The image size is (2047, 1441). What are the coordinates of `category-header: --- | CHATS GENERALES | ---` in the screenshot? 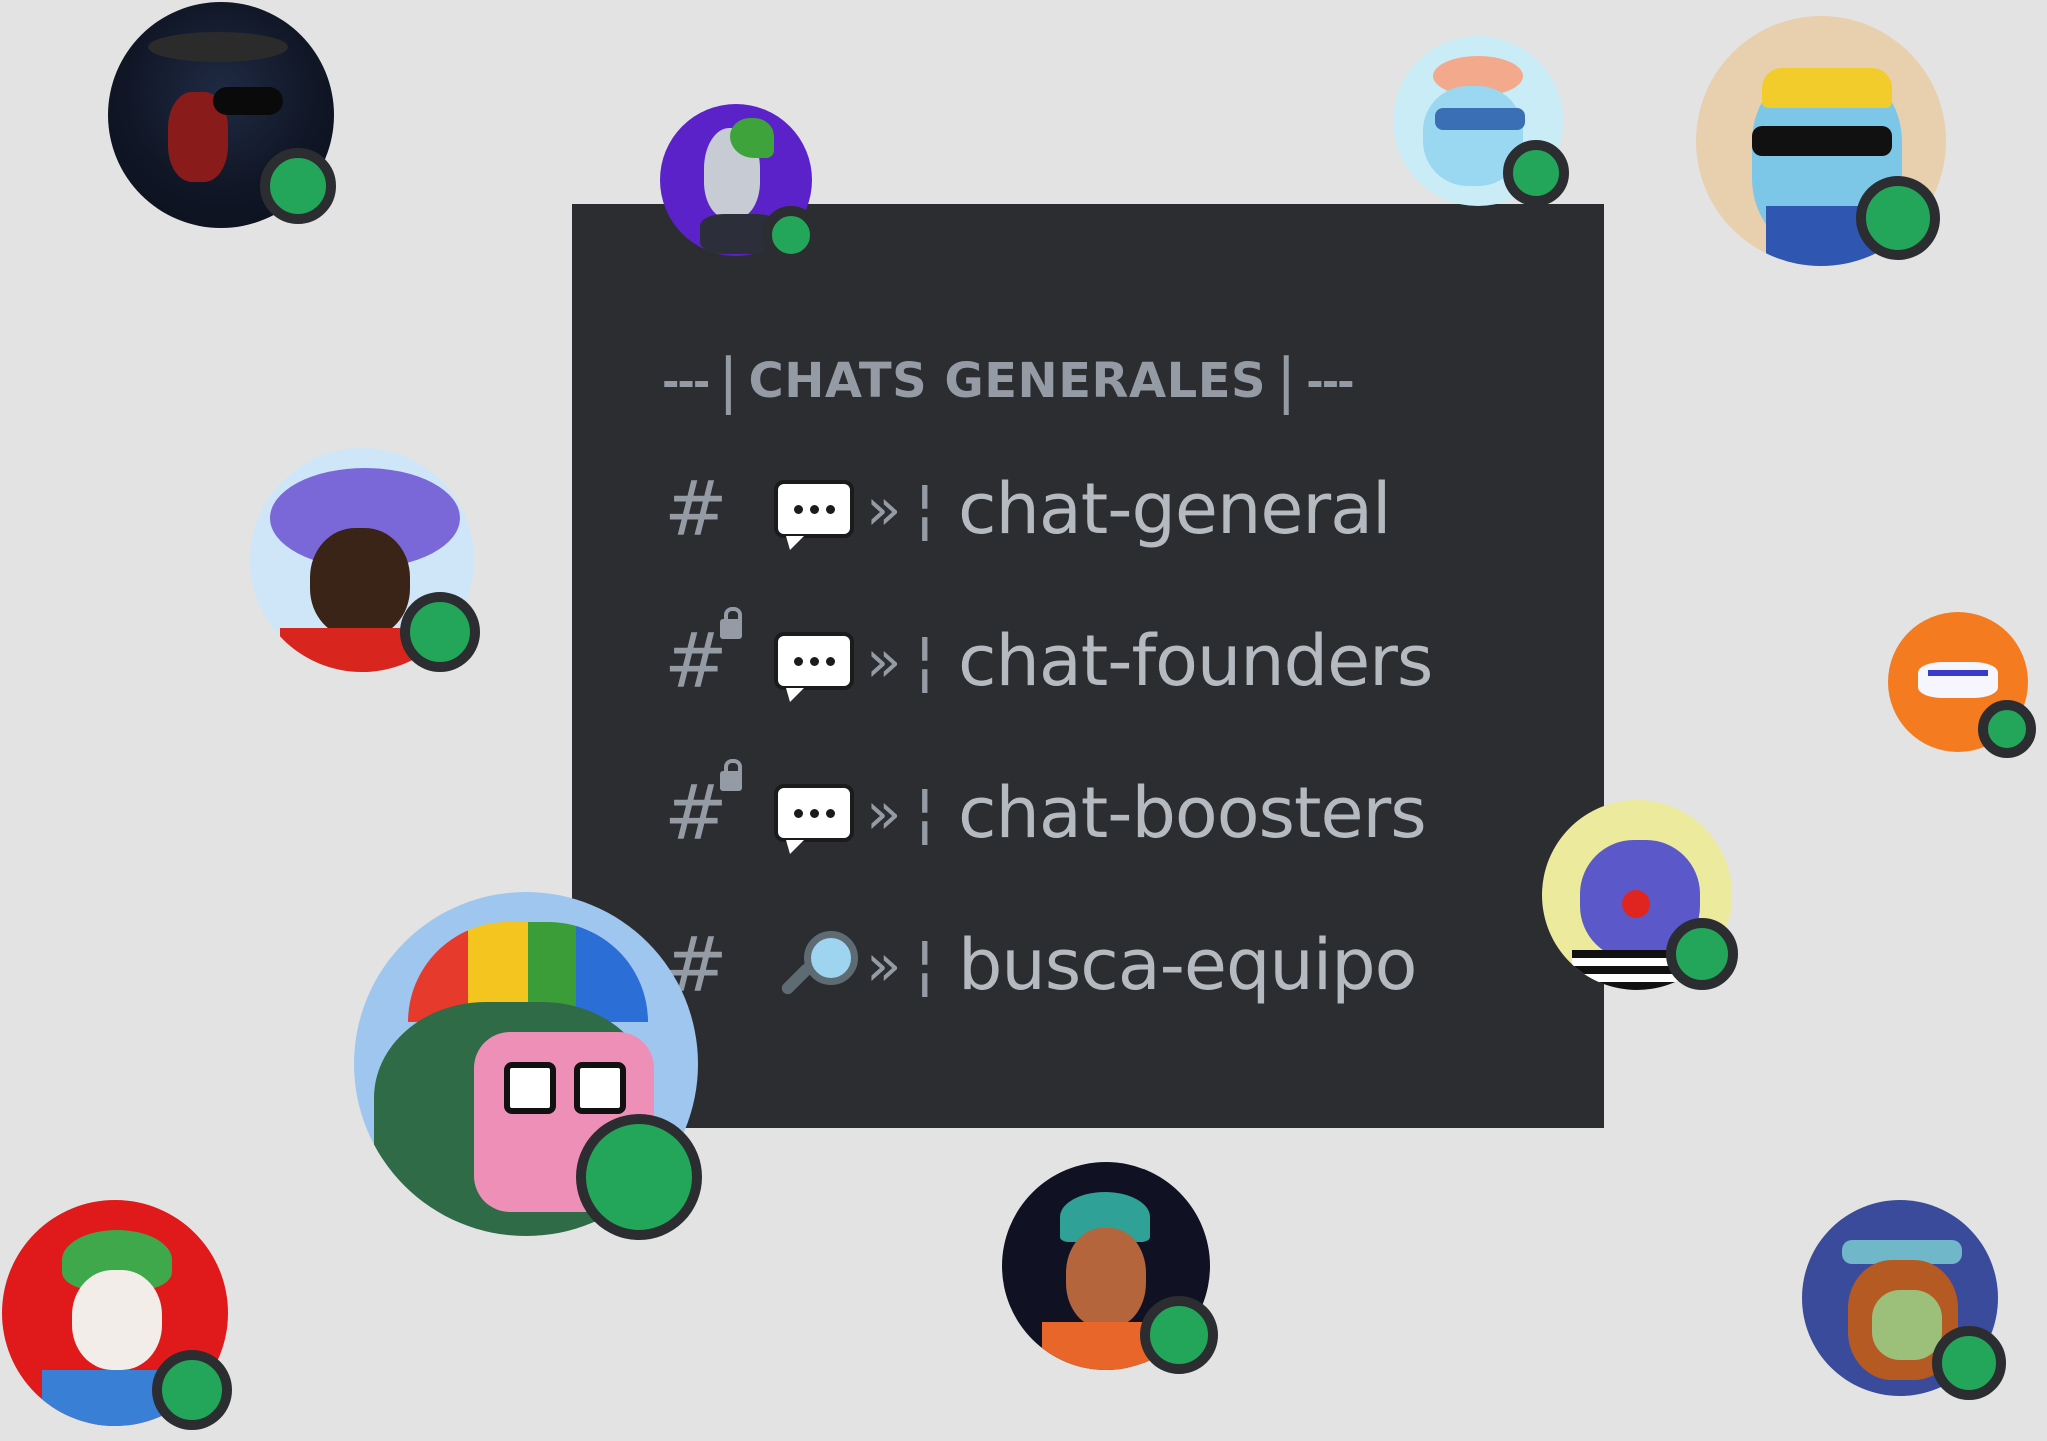 It's located at (1062, 381).